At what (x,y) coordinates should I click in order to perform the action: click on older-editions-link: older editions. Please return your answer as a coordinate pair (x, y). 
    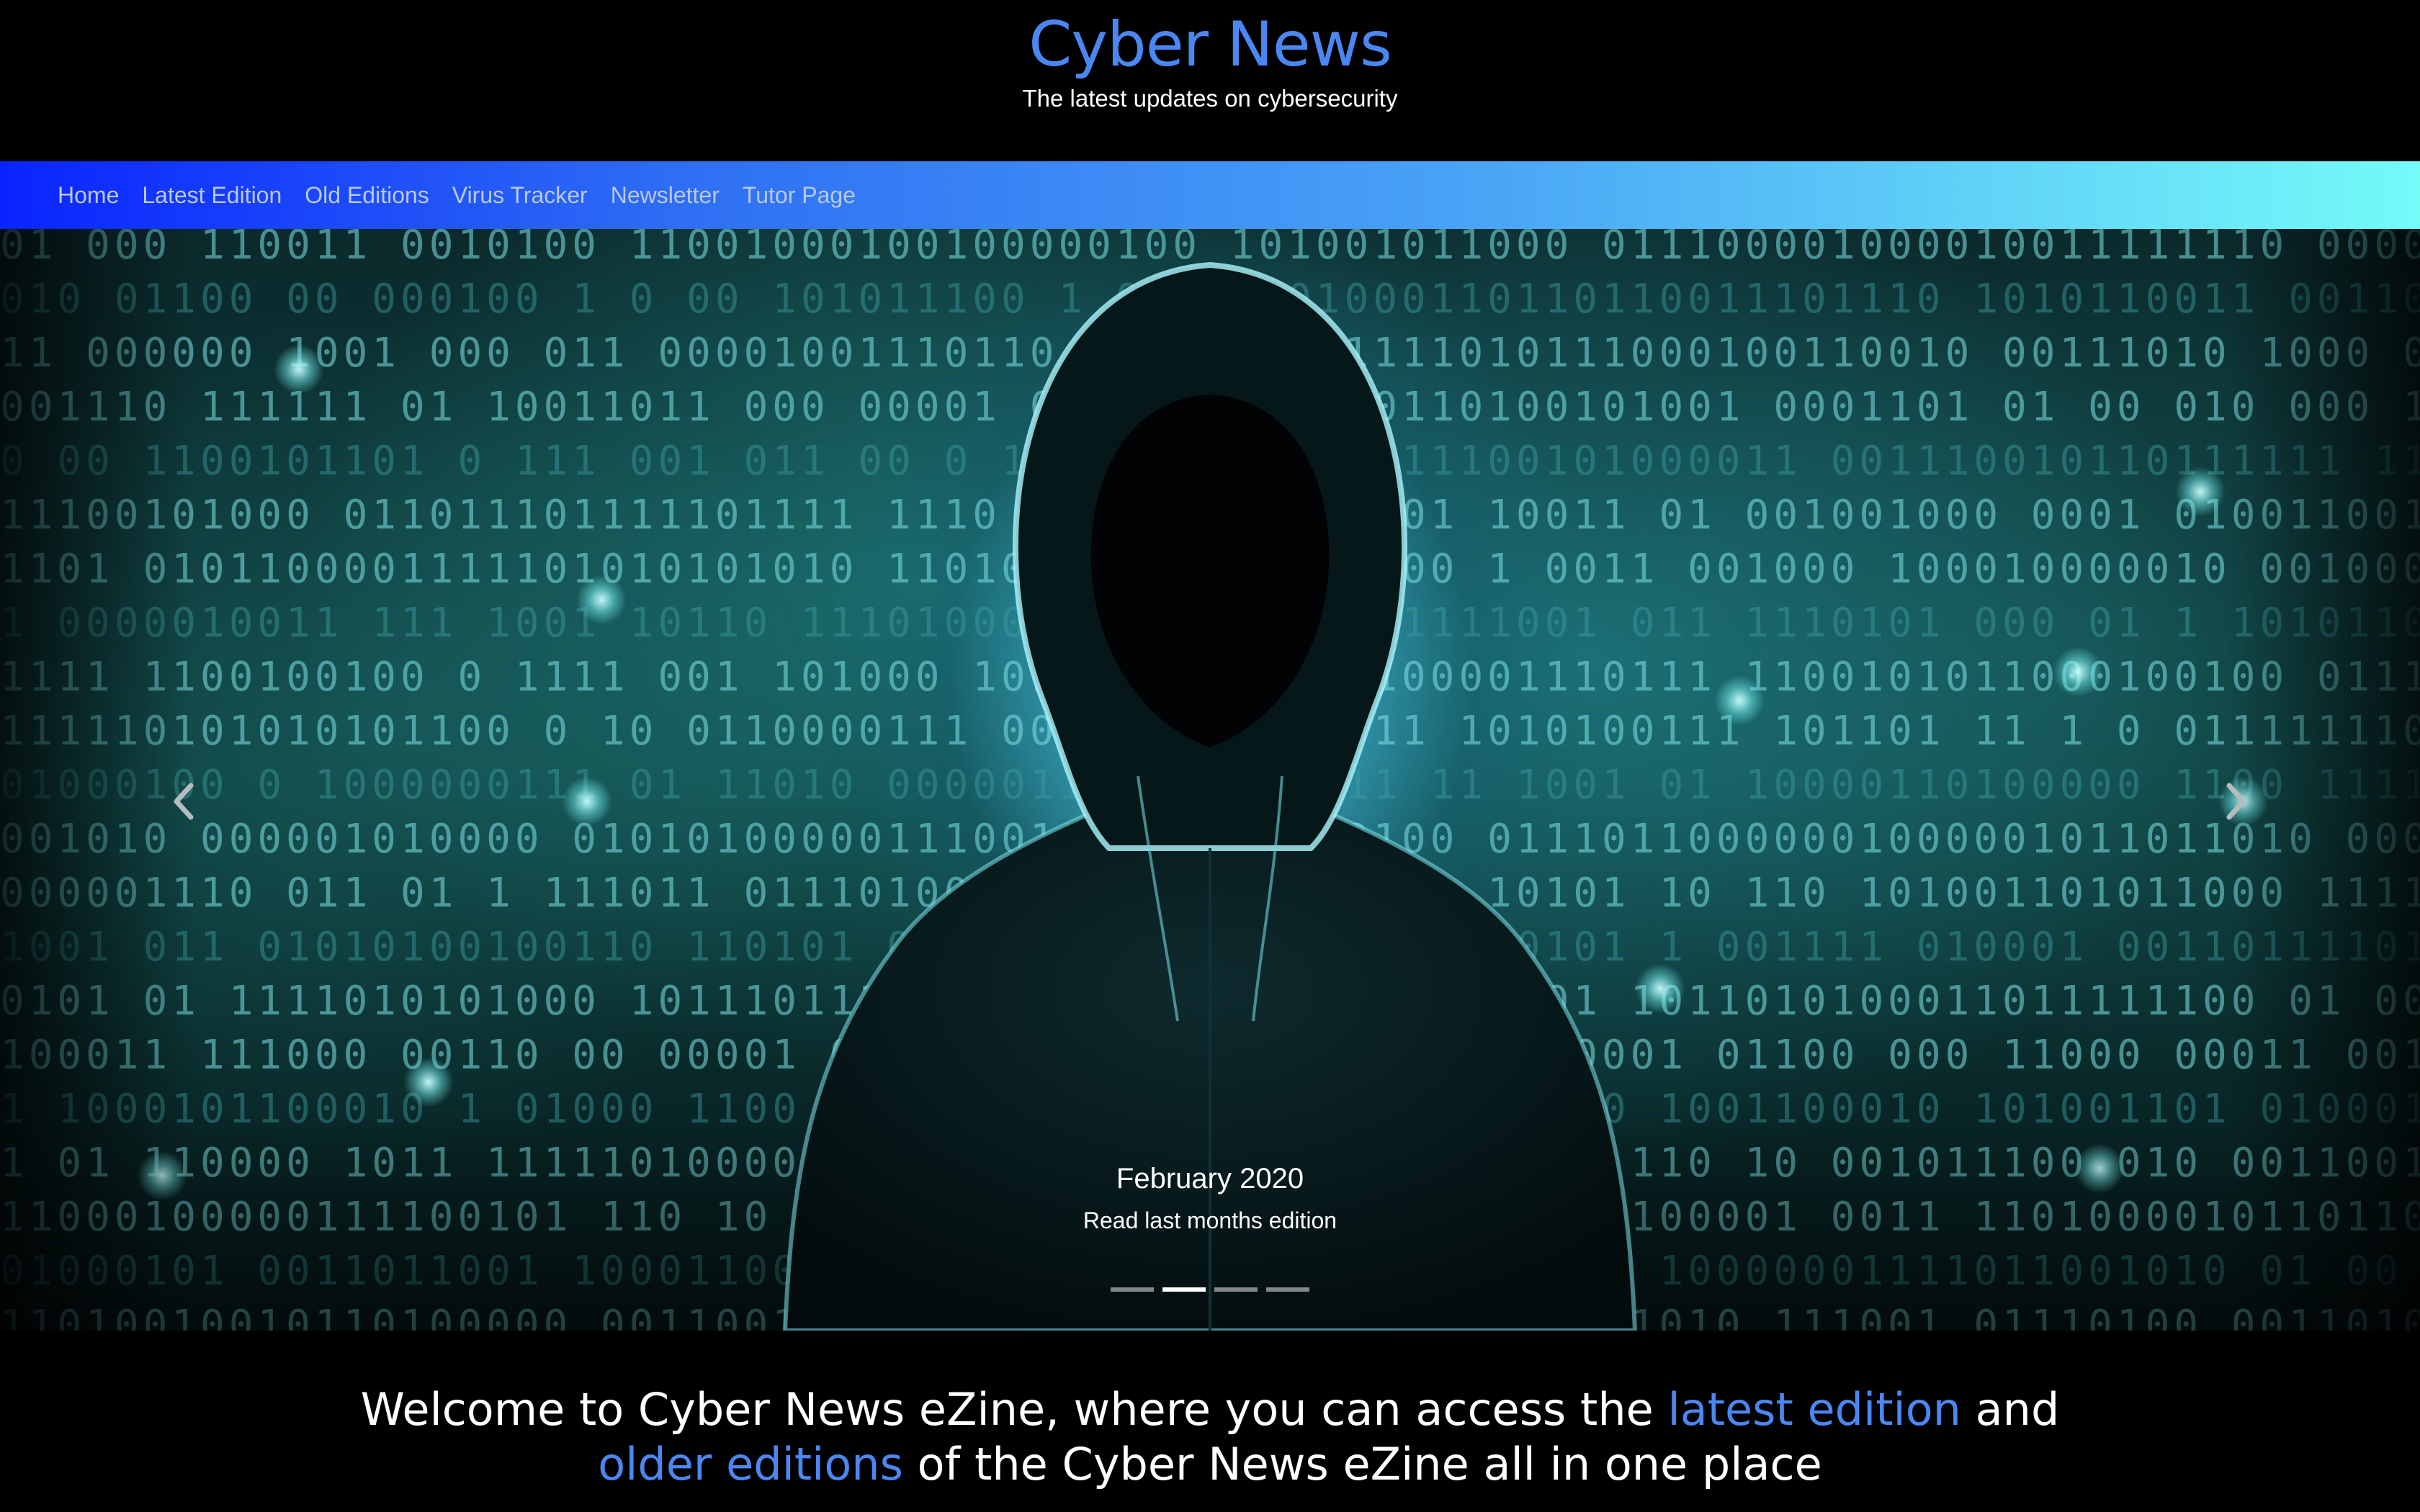
    Looking at the image, I should click on (751, 1464).